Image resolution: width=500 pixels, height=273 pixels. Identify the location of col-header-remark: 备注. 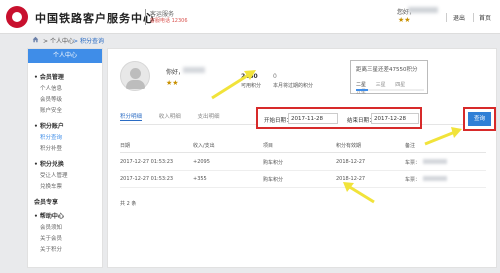
(410, 146).